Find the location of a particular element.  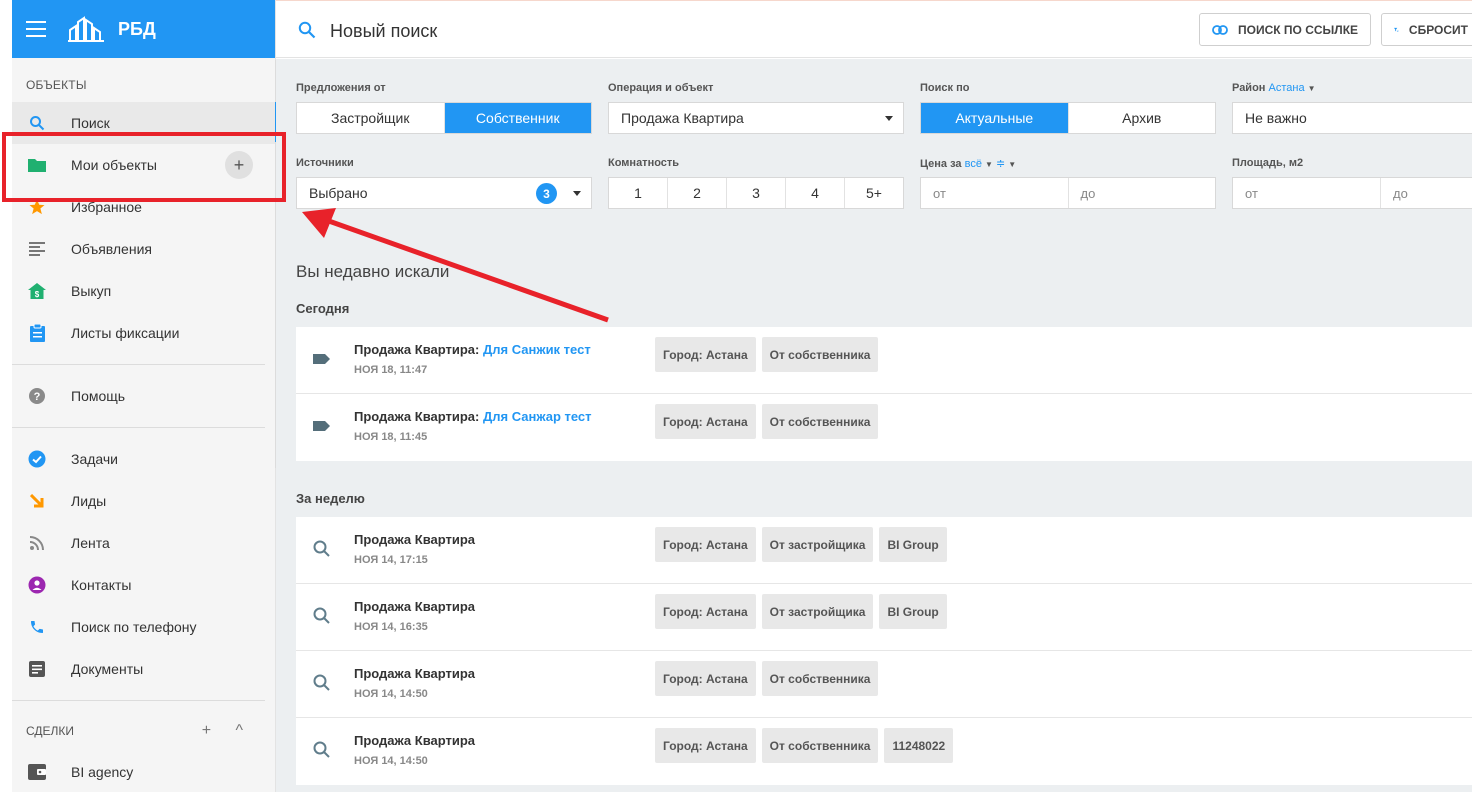

sidebar-item-phone-search: Поиск по телефону is located at coordinates (143, 627).